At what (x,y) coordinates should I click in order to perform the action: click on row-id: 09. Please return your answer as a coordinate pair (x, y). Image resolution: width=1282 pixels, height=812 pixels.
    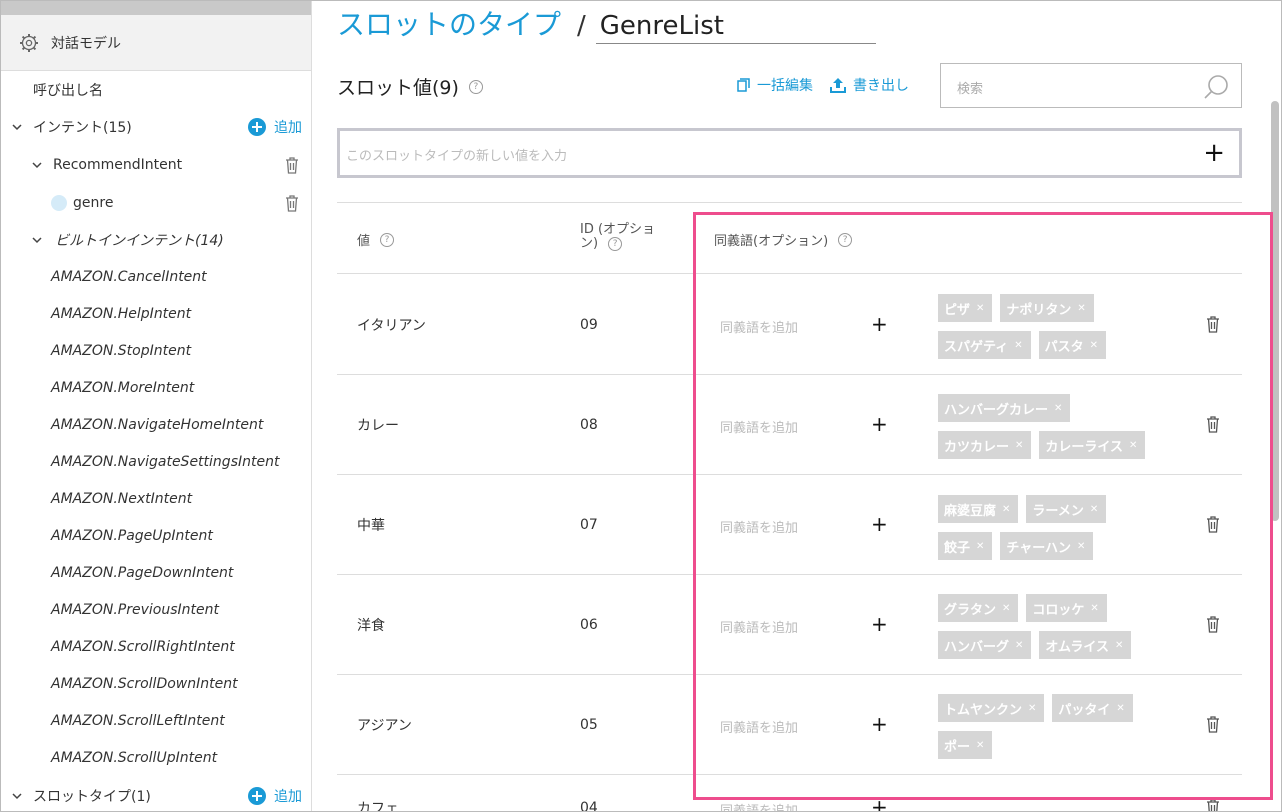
    Looking at the image, I should click on (589, 325).